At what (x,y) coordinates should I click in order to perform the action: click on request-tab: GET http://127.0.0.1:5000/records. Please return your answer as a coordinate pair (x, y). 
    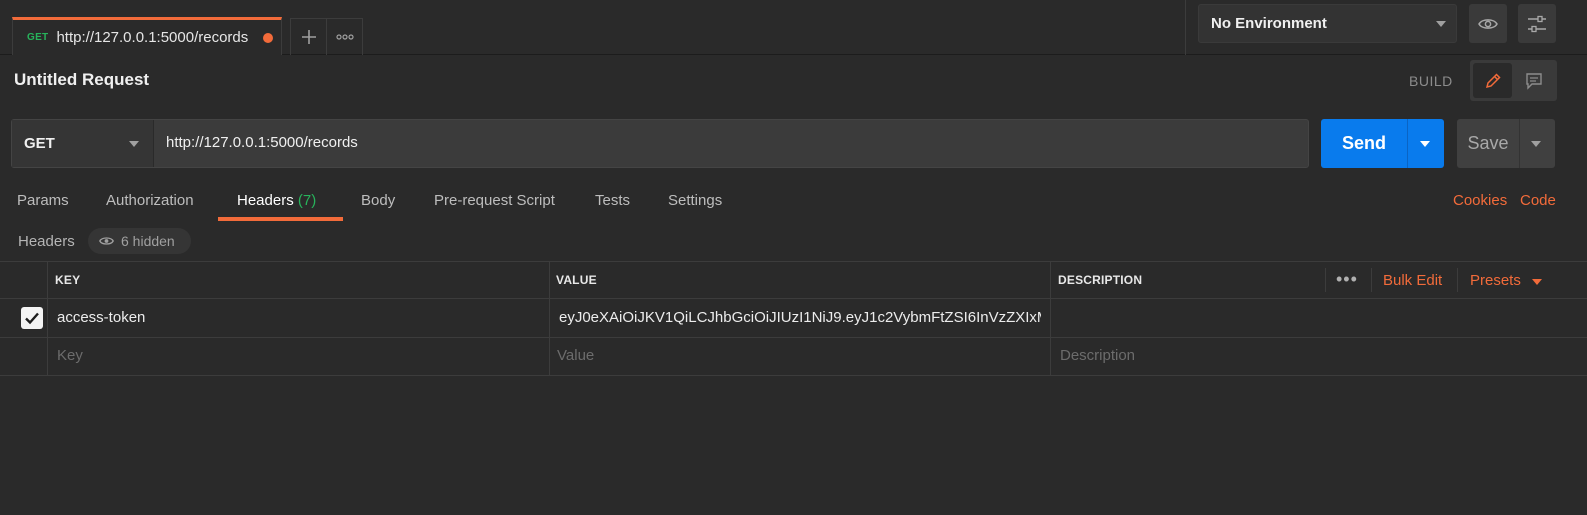
    Looking at the image, I should click on (147, 36).